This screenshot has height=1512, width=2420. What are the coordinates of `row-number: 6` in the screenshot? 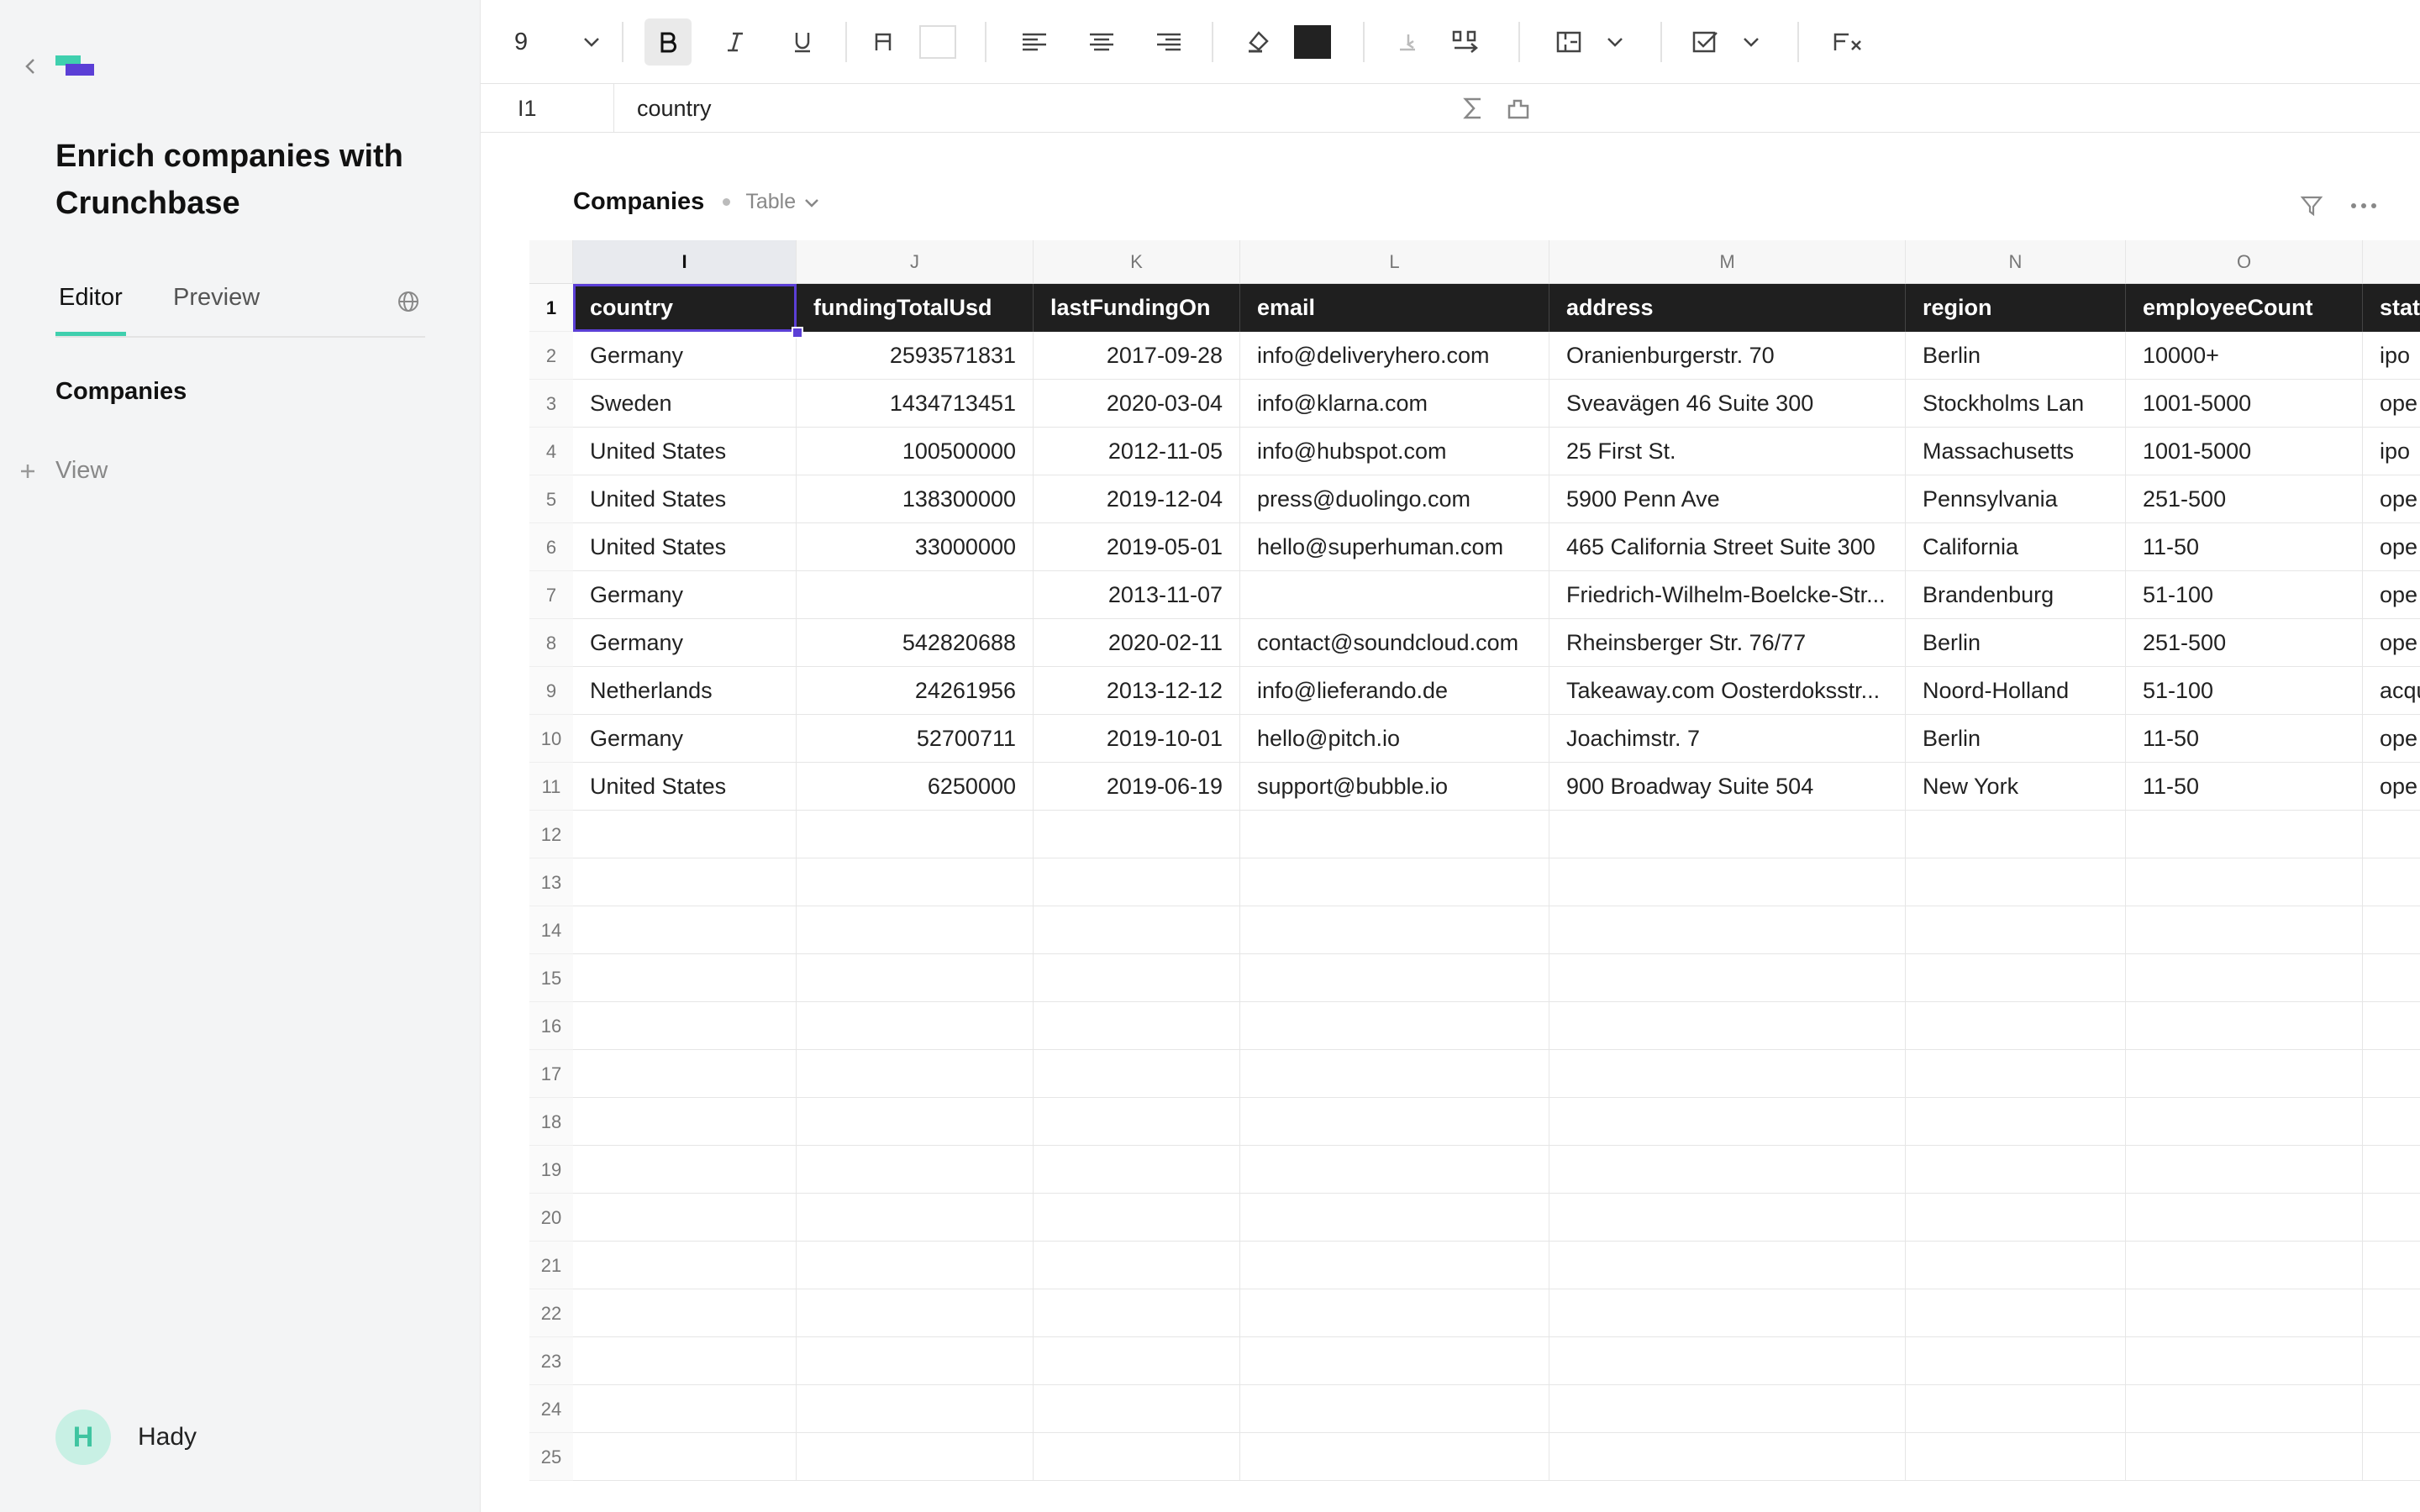 It's located at (551, 547).